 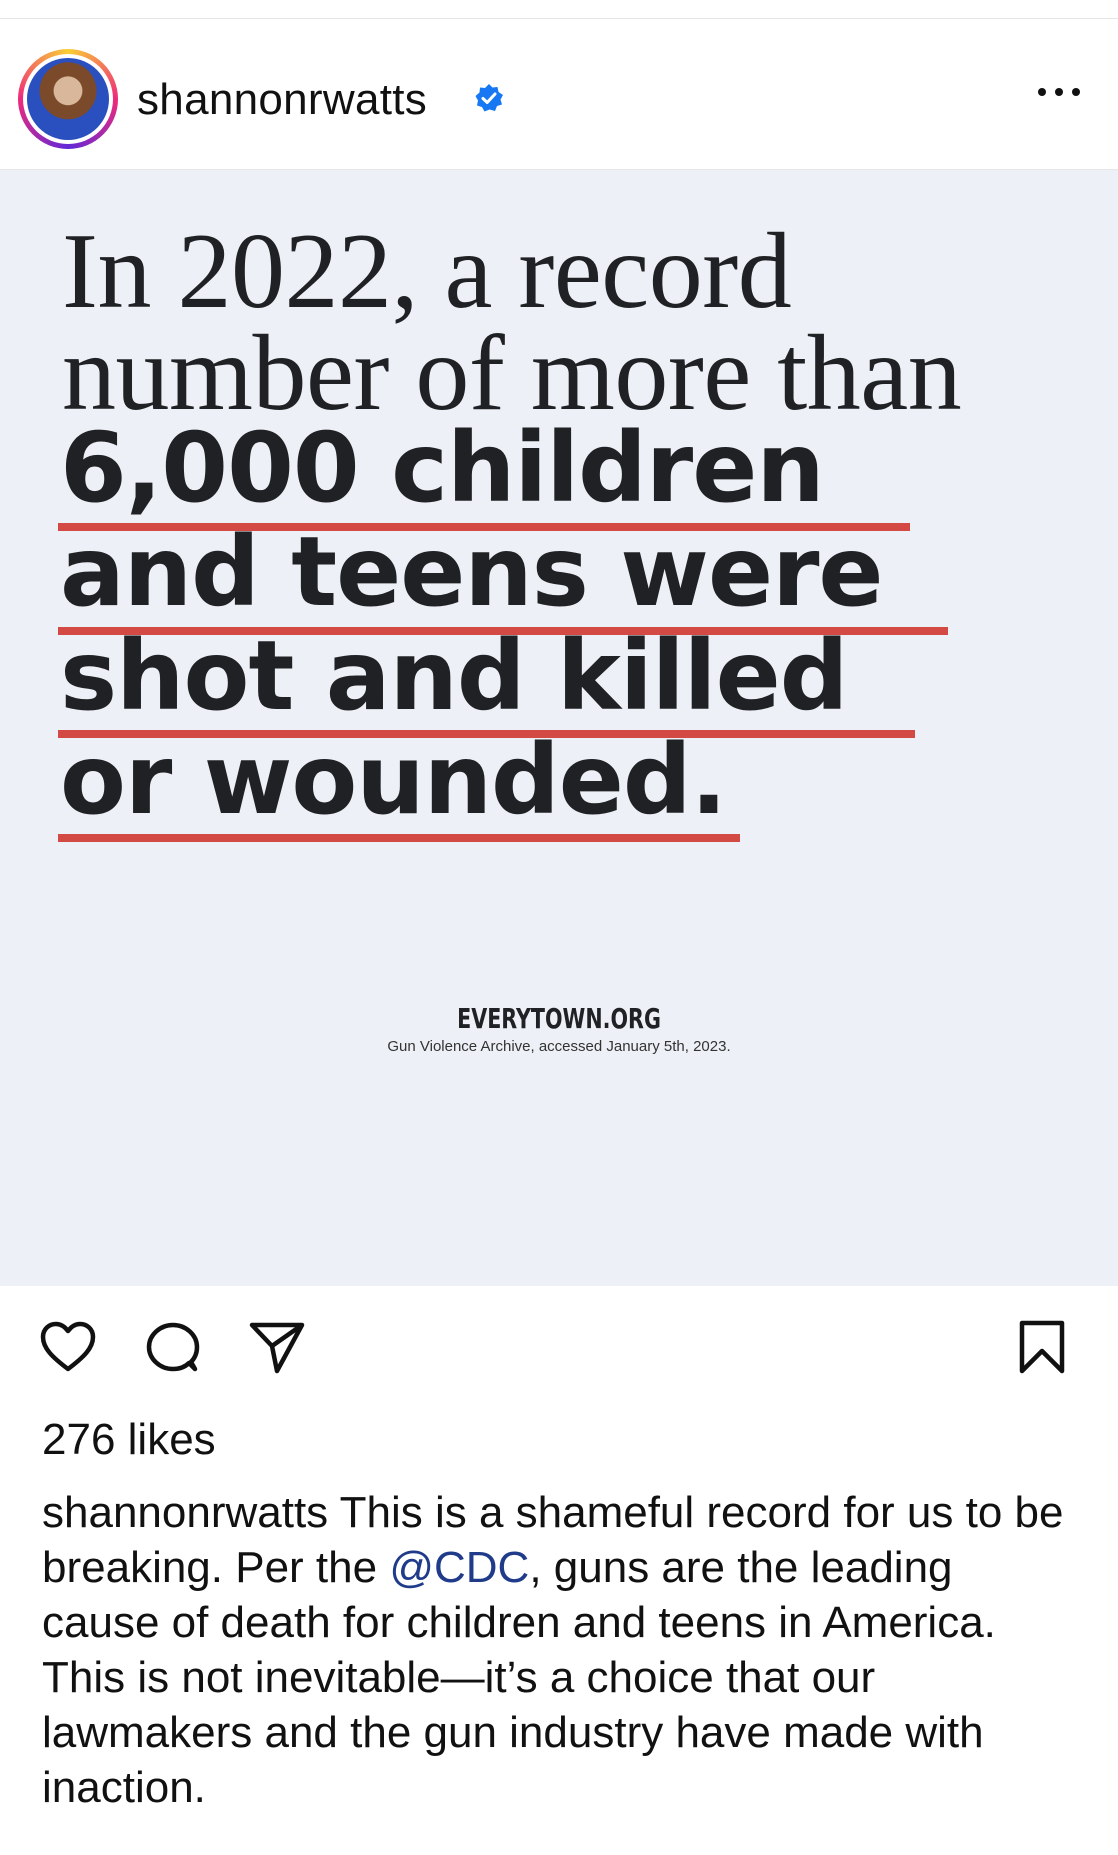 I want to click on post-username: shannonrwatts, so click(x=282, y=100).